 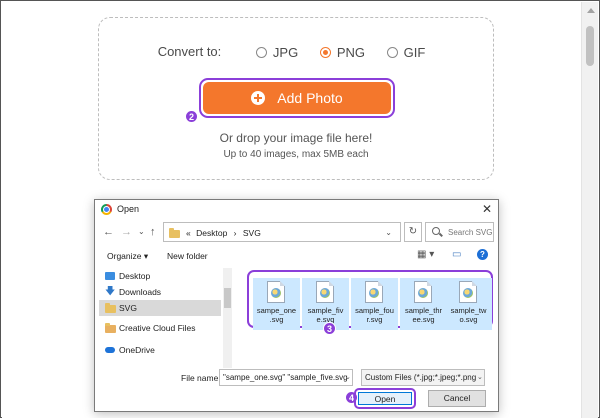 I want to click on address-bar: « Desktop › SVG ⌄, so click(x=282, y=232).